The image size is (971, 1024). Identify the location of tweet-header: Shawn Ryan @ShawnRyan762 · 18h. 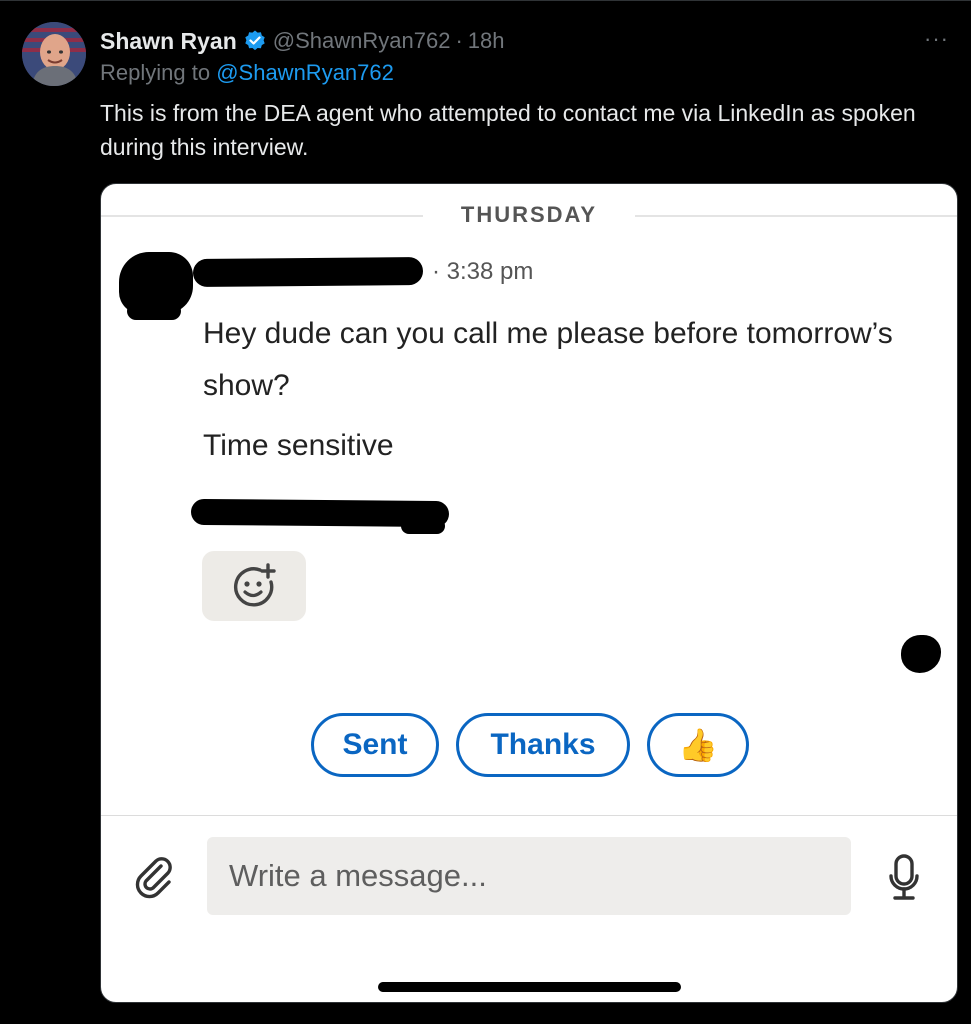
(302, 41).